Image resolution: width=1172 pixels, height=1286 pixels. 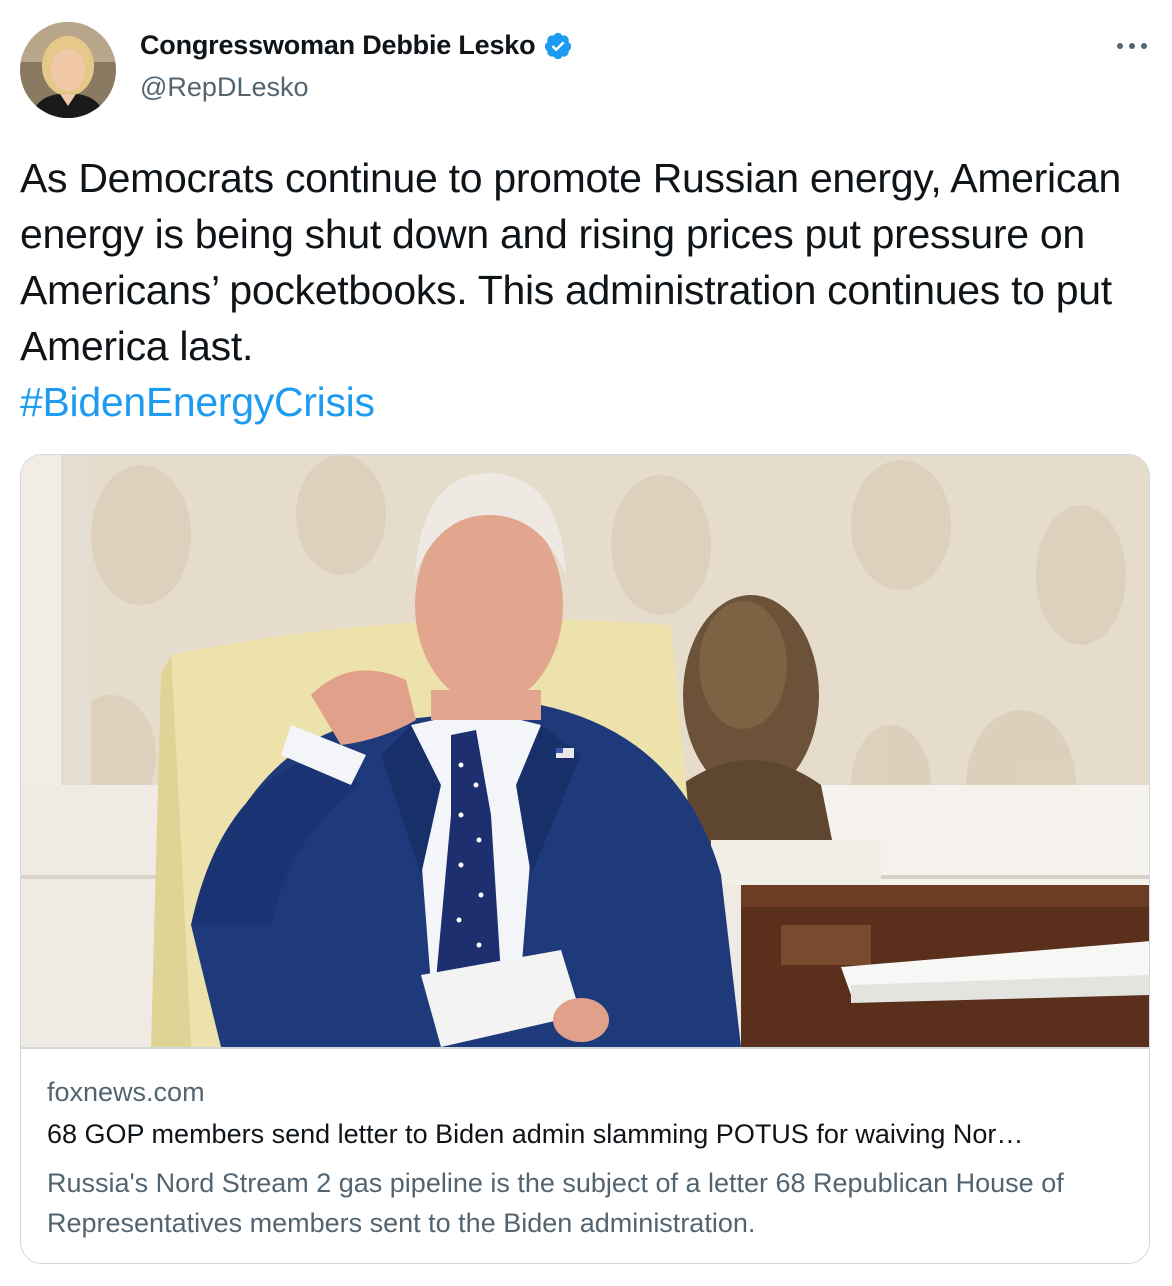 I want to click on avatar-photo-icon, so click(x=68, y=70).